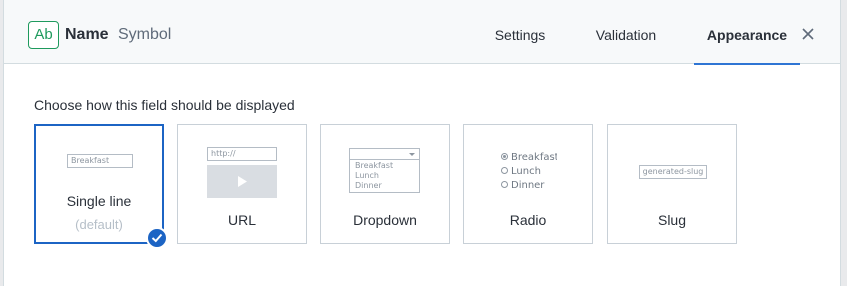 This screenshot has height=286, width=847. I want to click on appearance-option-url: http:// URL, so click(242, 184).